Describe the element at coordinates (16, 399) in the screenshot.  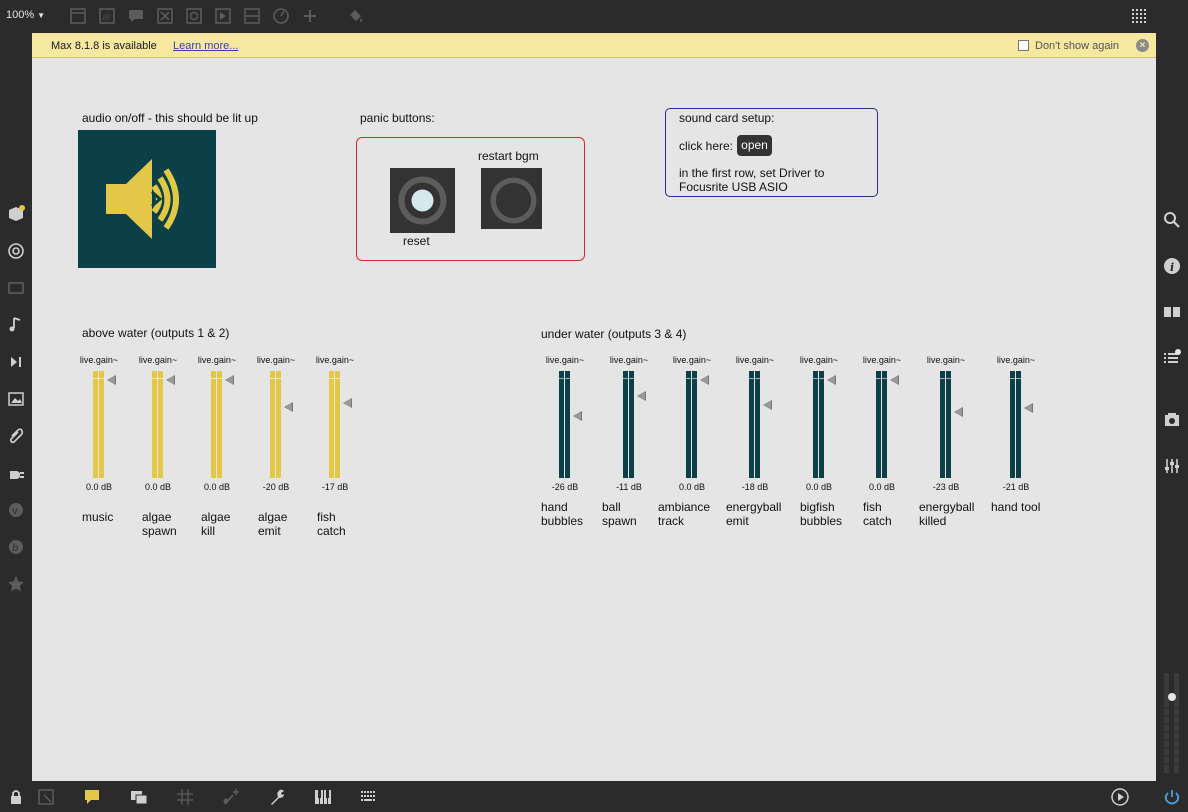
I see `image-icon` at that location.